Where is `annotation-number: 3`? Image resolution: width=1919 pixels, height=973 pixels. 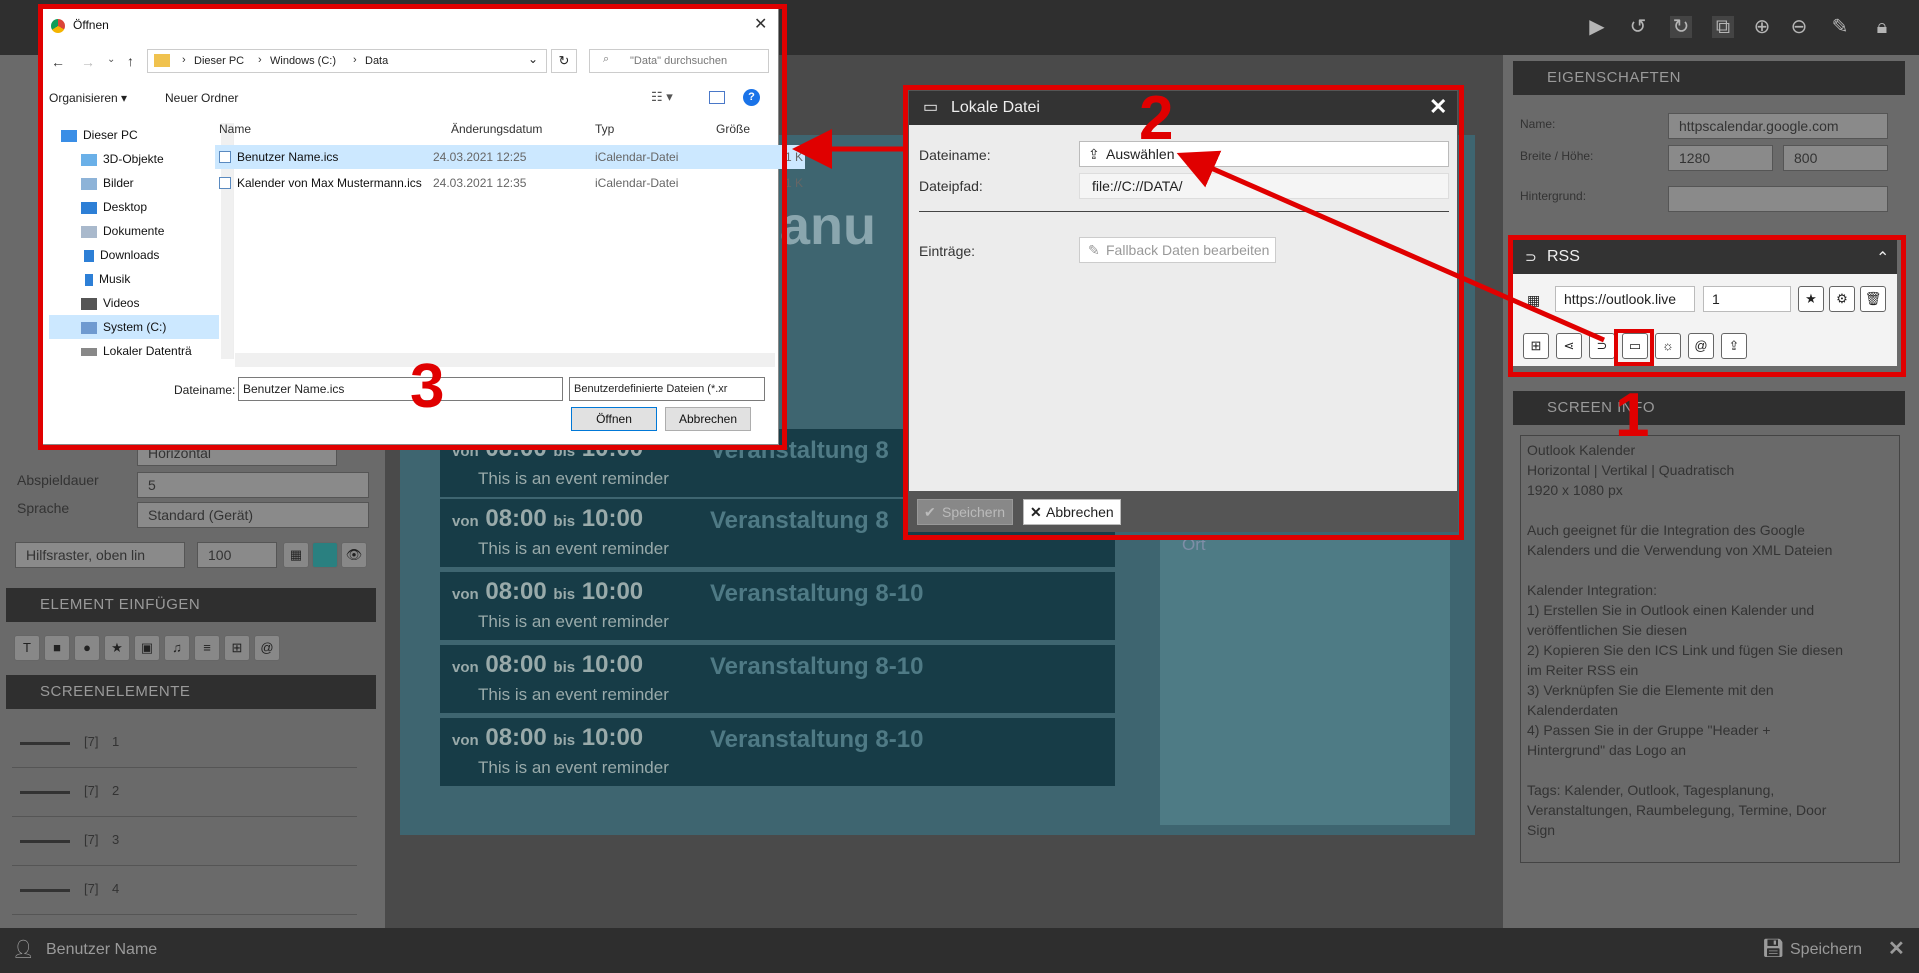 annotation-number: 3 is located at coordinates (427, 386).